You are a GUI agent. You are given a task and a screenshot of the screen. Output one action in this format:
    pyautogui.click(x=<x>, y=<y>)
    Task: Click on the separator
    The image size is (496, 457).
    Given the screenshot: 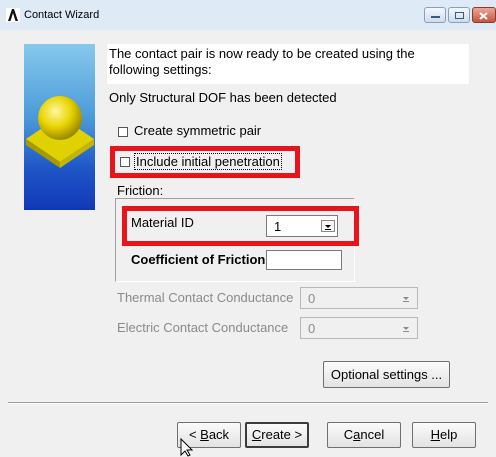 What is the action you would take?
    pyautogui.click(x=248, y=403)
    